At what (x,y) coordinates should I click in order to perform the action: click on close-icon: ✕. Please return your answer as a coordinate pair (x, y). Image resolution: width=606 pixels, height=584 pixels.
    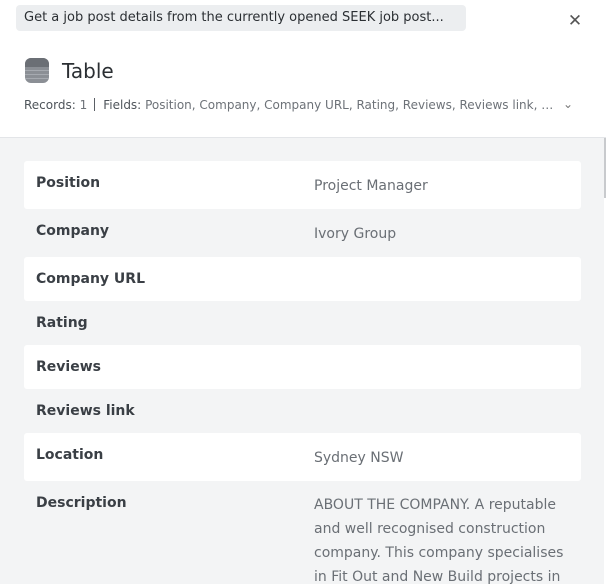
    Looking at the image, I should click on (575, 21).